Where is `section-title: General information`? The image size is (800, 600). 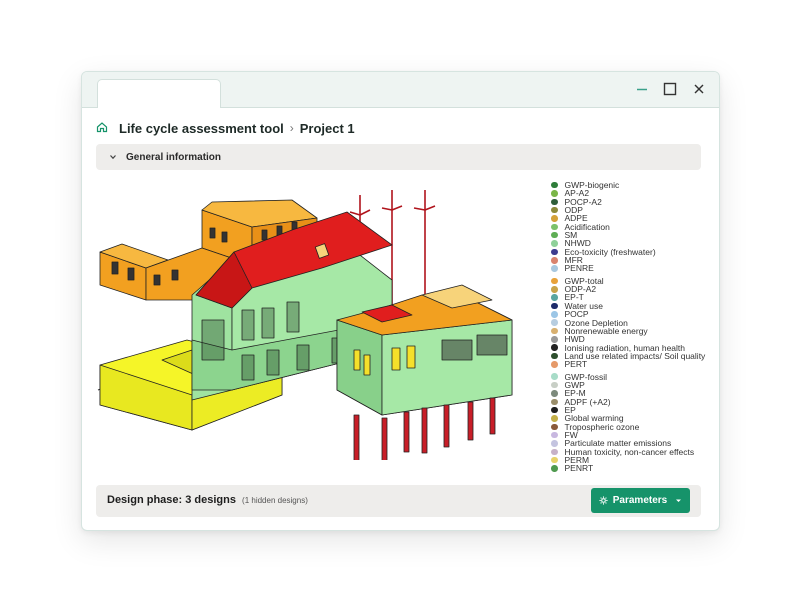 section-title: General information is located at coordinates (174, 157).